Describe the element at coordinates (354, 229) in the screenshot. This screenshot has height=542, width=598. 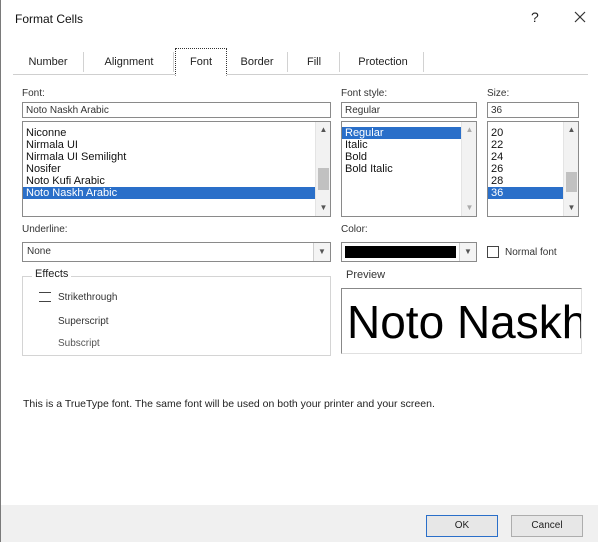
I see `color-label: Color:` at that location.